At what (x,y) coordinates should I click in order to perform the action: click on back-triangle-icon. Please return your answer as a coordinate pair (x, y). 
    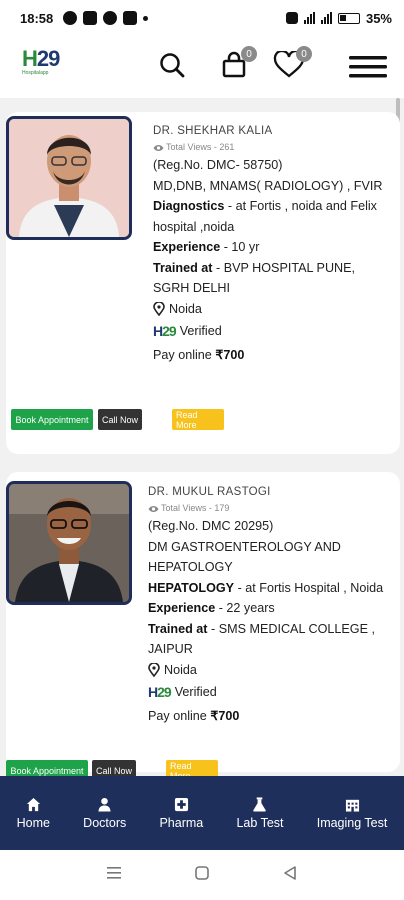
    Looking at the image, I should click on (290, 872).